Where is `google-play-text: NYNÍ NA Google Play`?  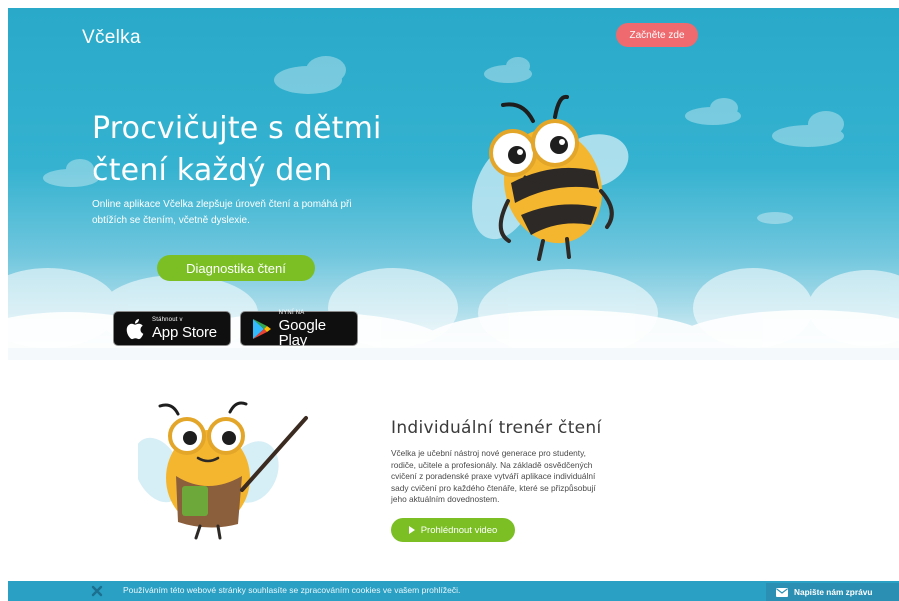
google-play-text: NYNÍ NA Google Play is located at coordinates (318, 329).